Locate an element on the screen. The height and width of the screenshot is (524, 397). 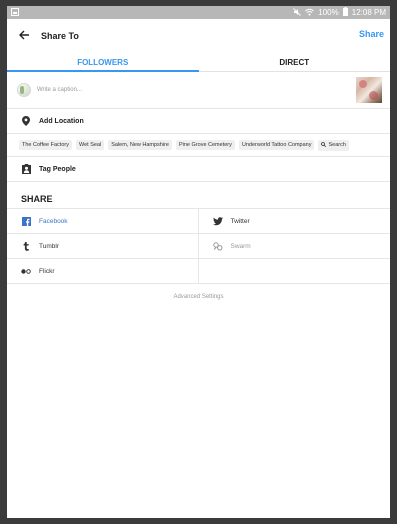
status-right: 100% 12:08 PM is located at coordinates (339, 12).